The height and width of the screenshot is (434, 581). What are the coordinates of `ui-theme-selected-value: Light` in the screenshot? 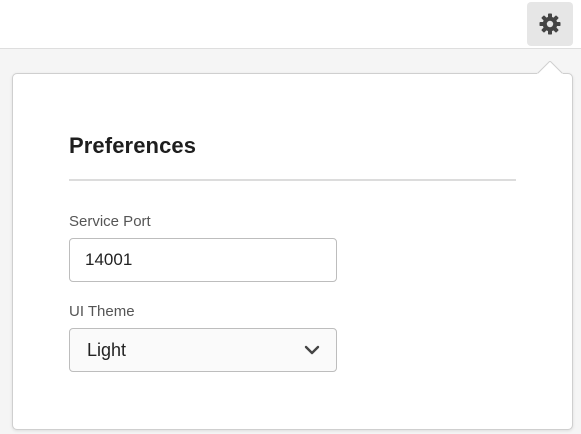 It's located at (107, 349).